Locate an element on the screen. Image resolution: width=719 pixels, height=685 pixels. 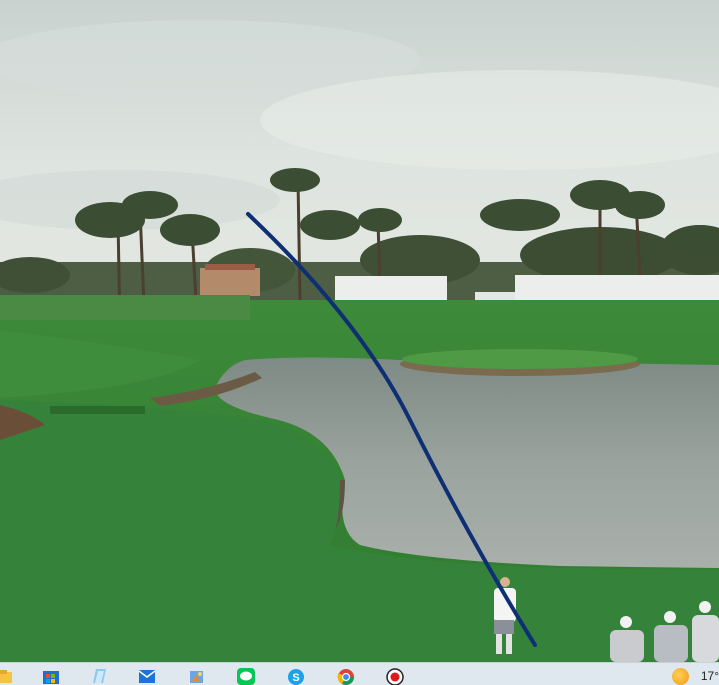
file-explorer-icon is located at coordinates (9, 676).